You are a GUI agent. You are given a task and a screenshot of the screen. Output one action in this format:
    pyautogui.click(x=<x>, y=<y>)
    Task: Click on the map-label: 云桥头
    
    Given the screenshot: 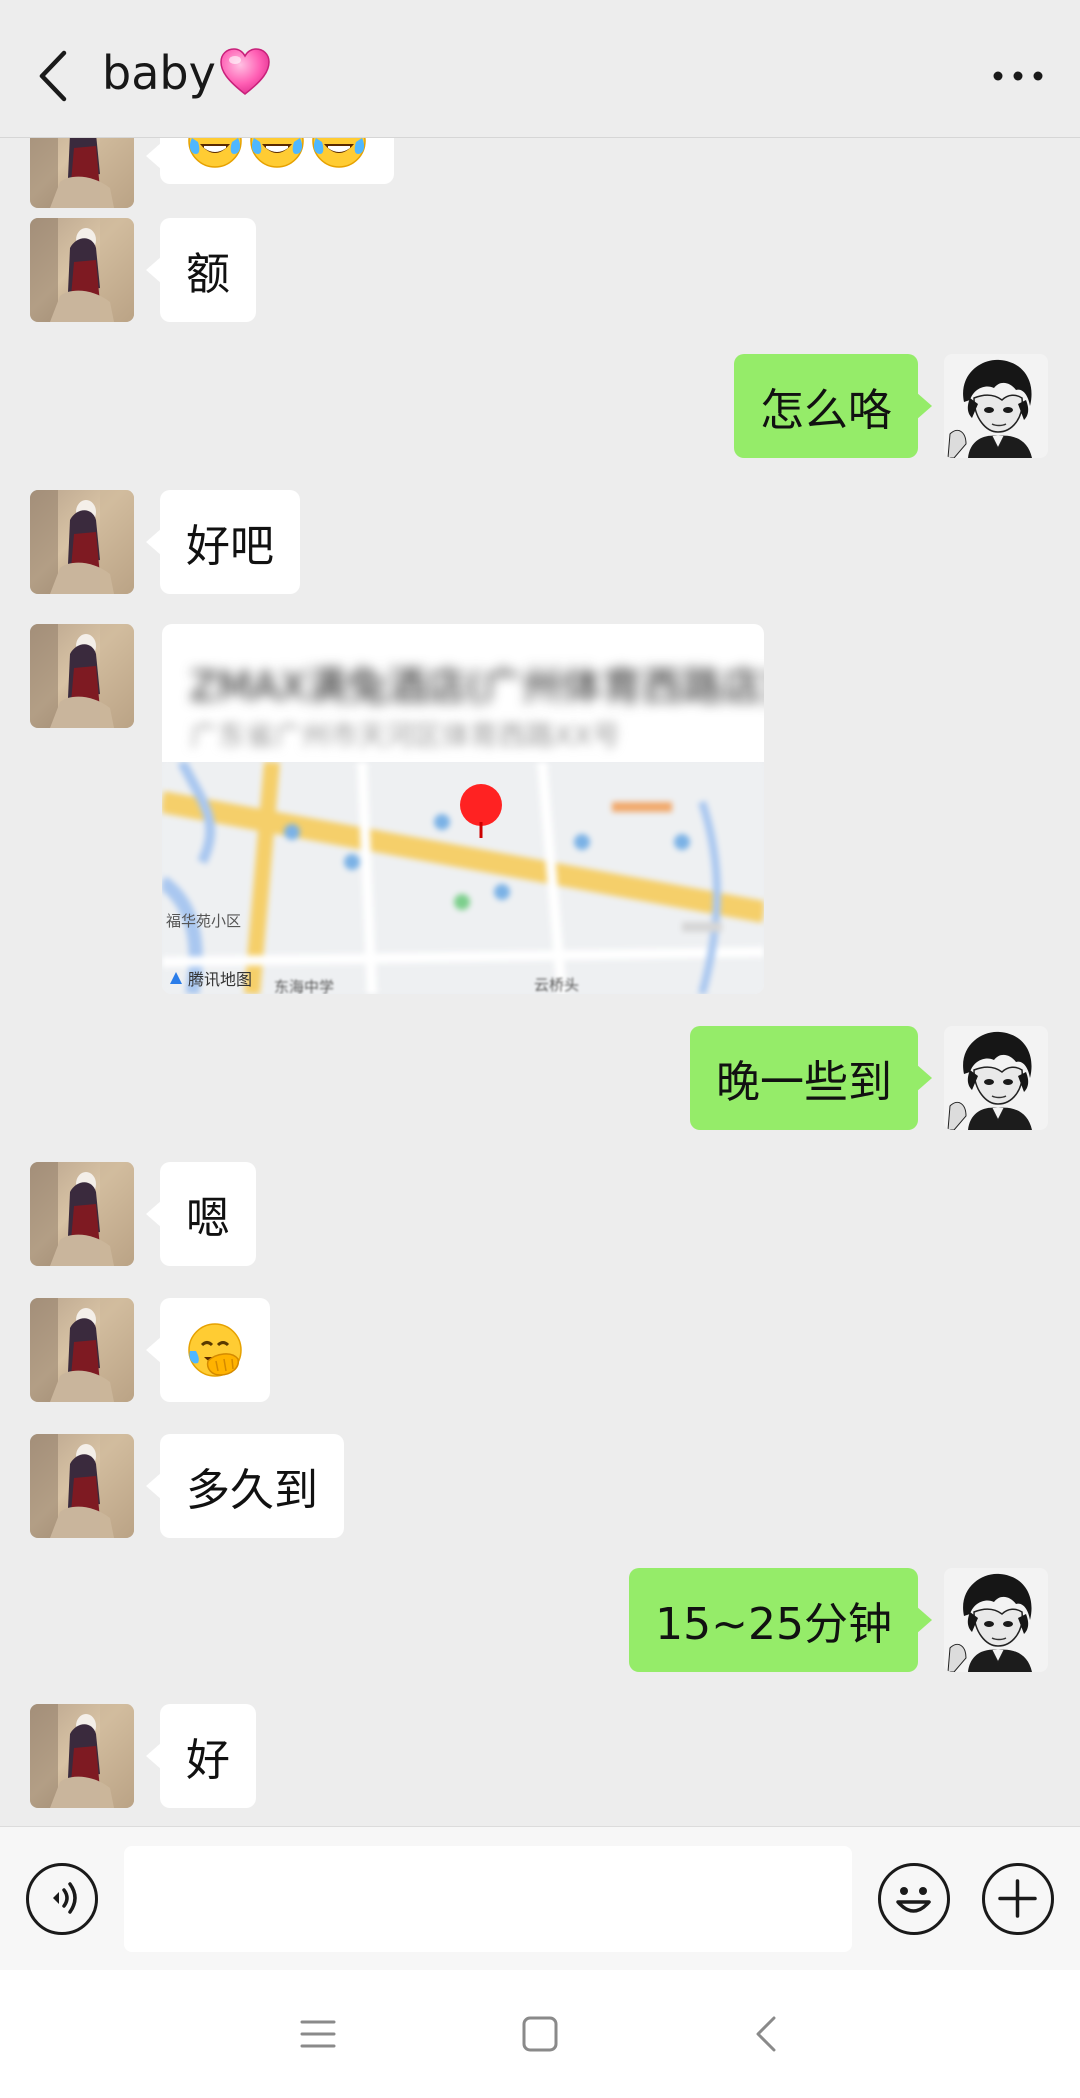 What is the action you would take?
    pyautogui.click(x=557, y=985)
    